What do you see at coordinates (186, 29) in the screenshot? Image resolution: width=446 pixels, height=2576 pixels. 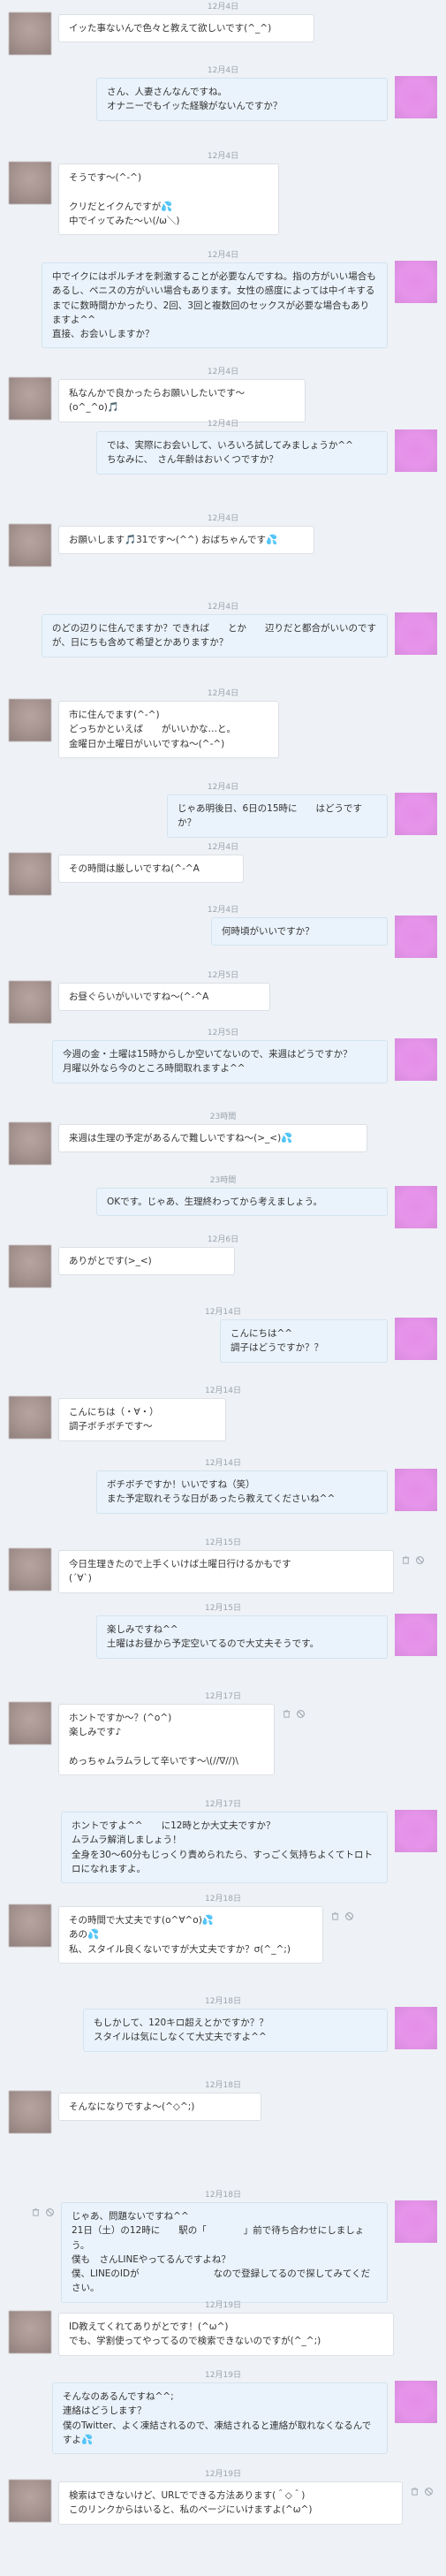 I see `received-message-bubble: イッた事ないんで色々と教えて欲しいです(^_^)` at bounding box center [186, 29].